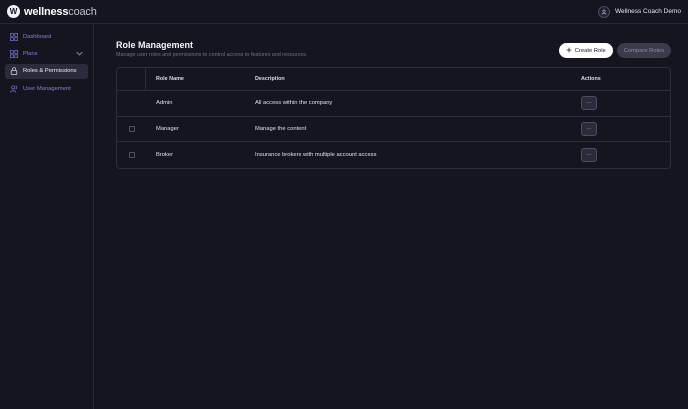 Image resolution: width=688 pixels, height=409 pixels. Describe the element at coordinates (37, 36) in the screenshot. I see `sidebar-item-label: Dashboard` at that location.